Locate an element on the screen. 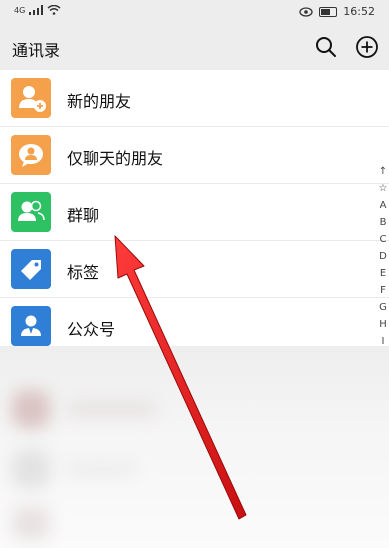  menu-item-label: 新的朋友 is located at coordinates (99, 101).